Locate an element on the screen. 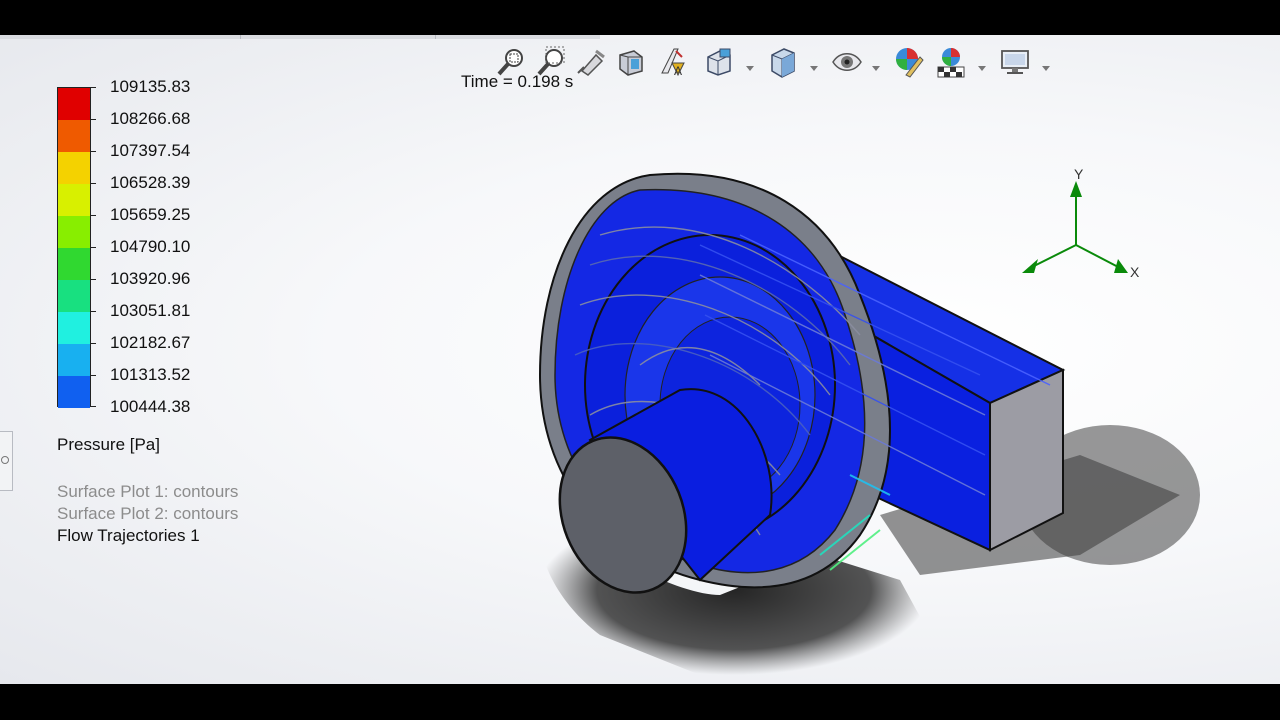 Image resolution: width=1280 pixels, height=720 pixels. svg-text: A is located at coordinates (678, 71).